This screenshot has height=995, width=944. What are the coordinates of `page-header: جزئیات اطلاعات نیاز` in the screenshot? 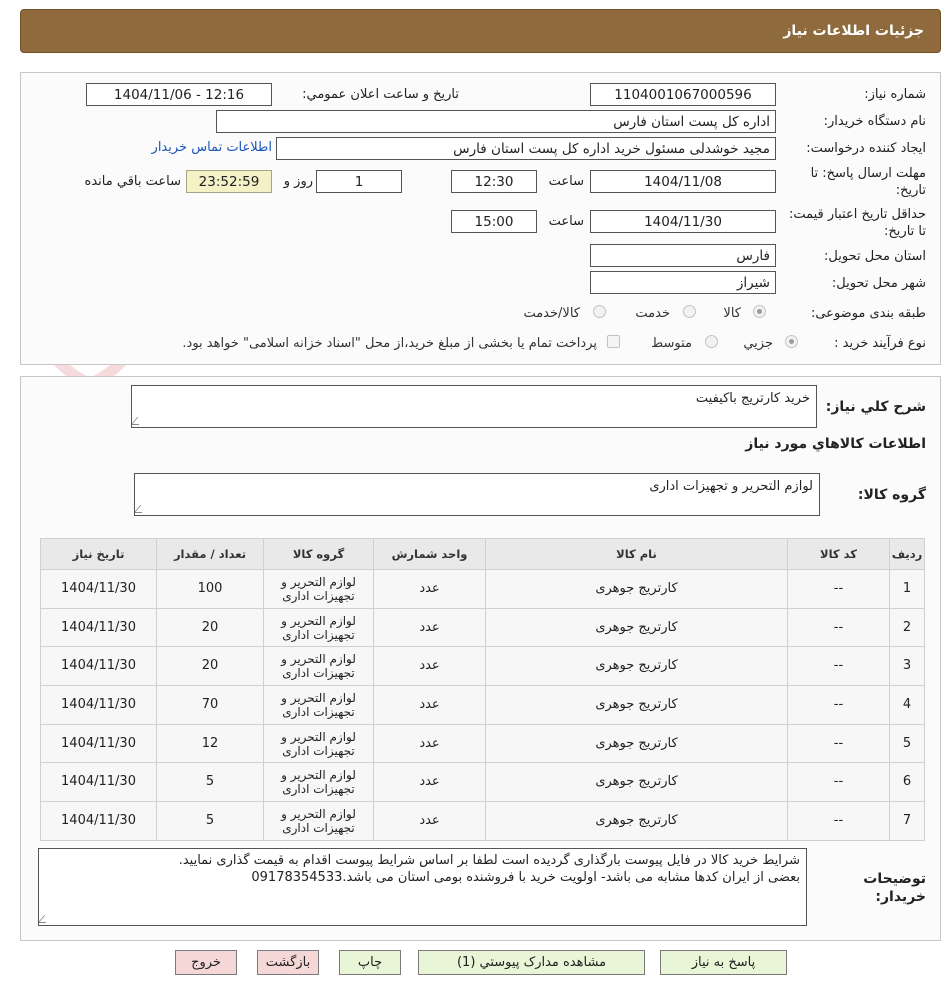 It's located at (480, 31).